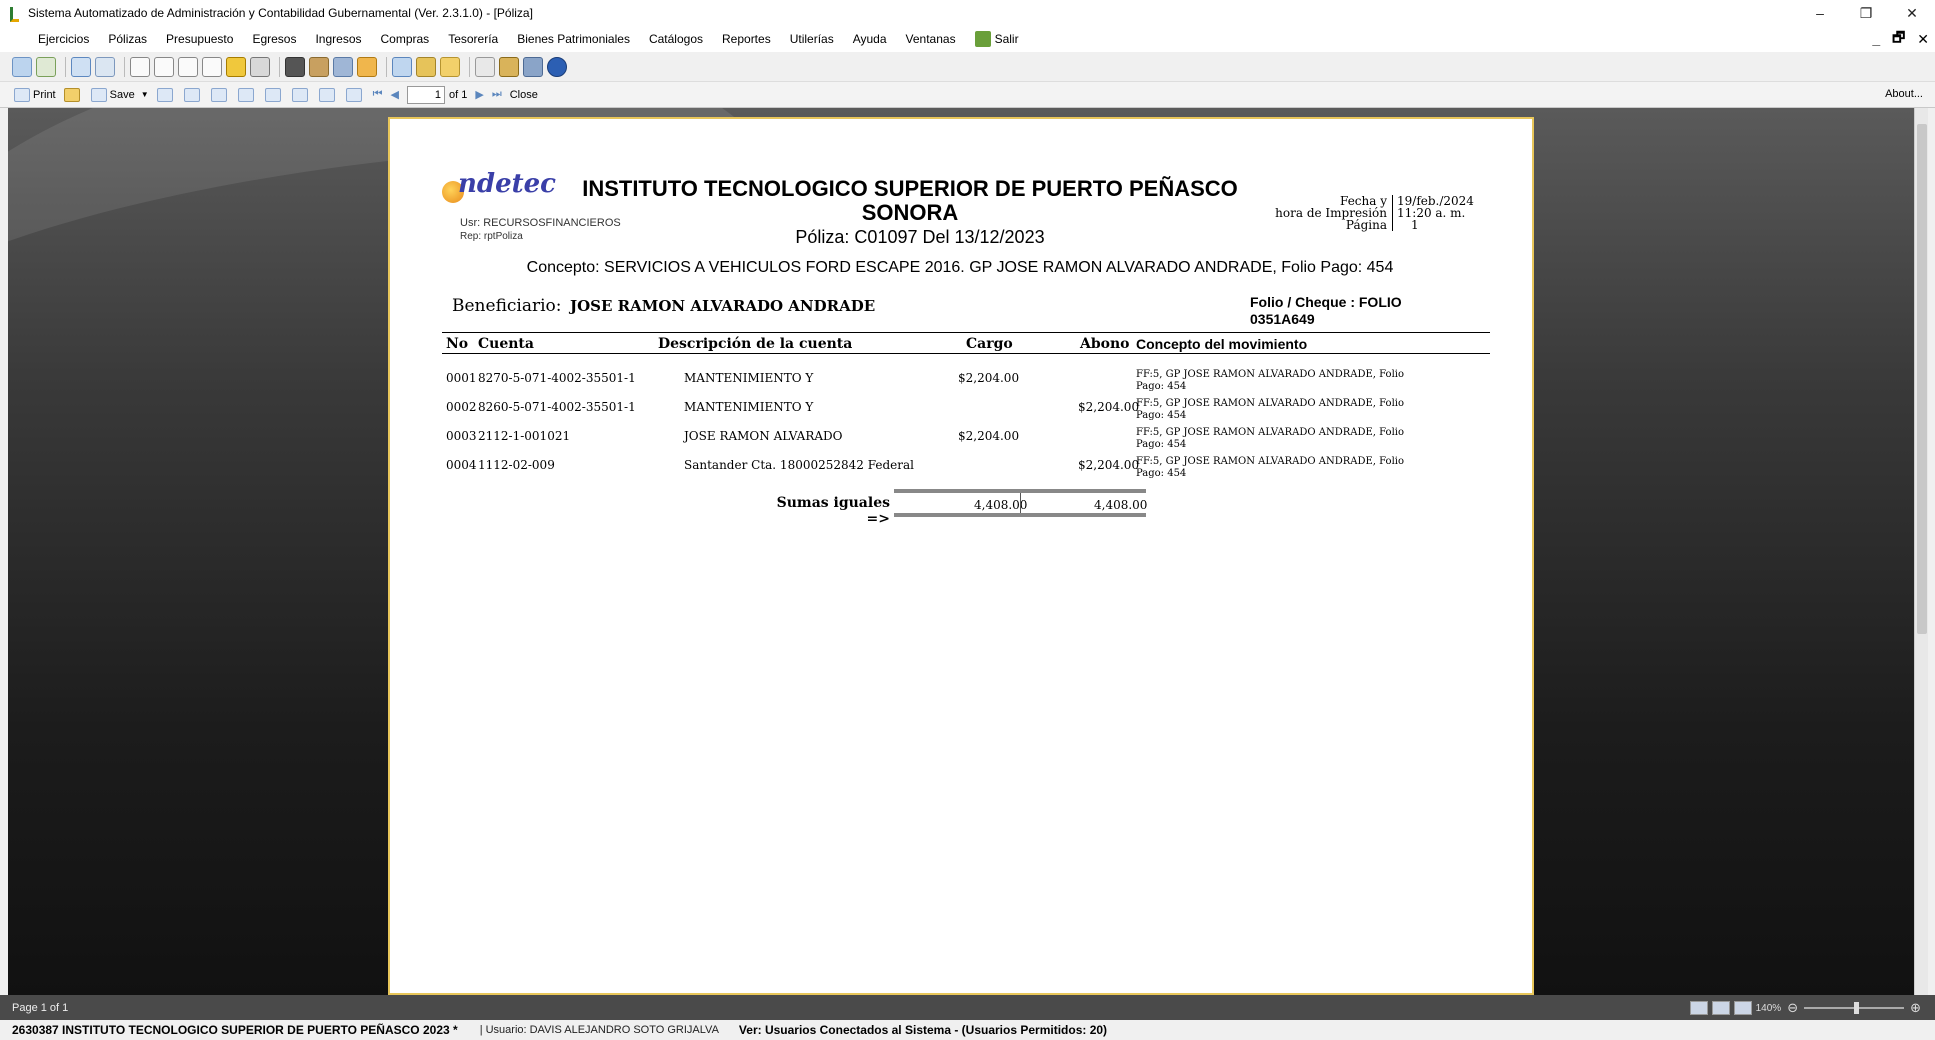 The width and height of the screenshot is (1935, 1040). What do you see at coordinates (212, 66) in the screenshot?
I see `p-icon` at bounding box center [212, 66].